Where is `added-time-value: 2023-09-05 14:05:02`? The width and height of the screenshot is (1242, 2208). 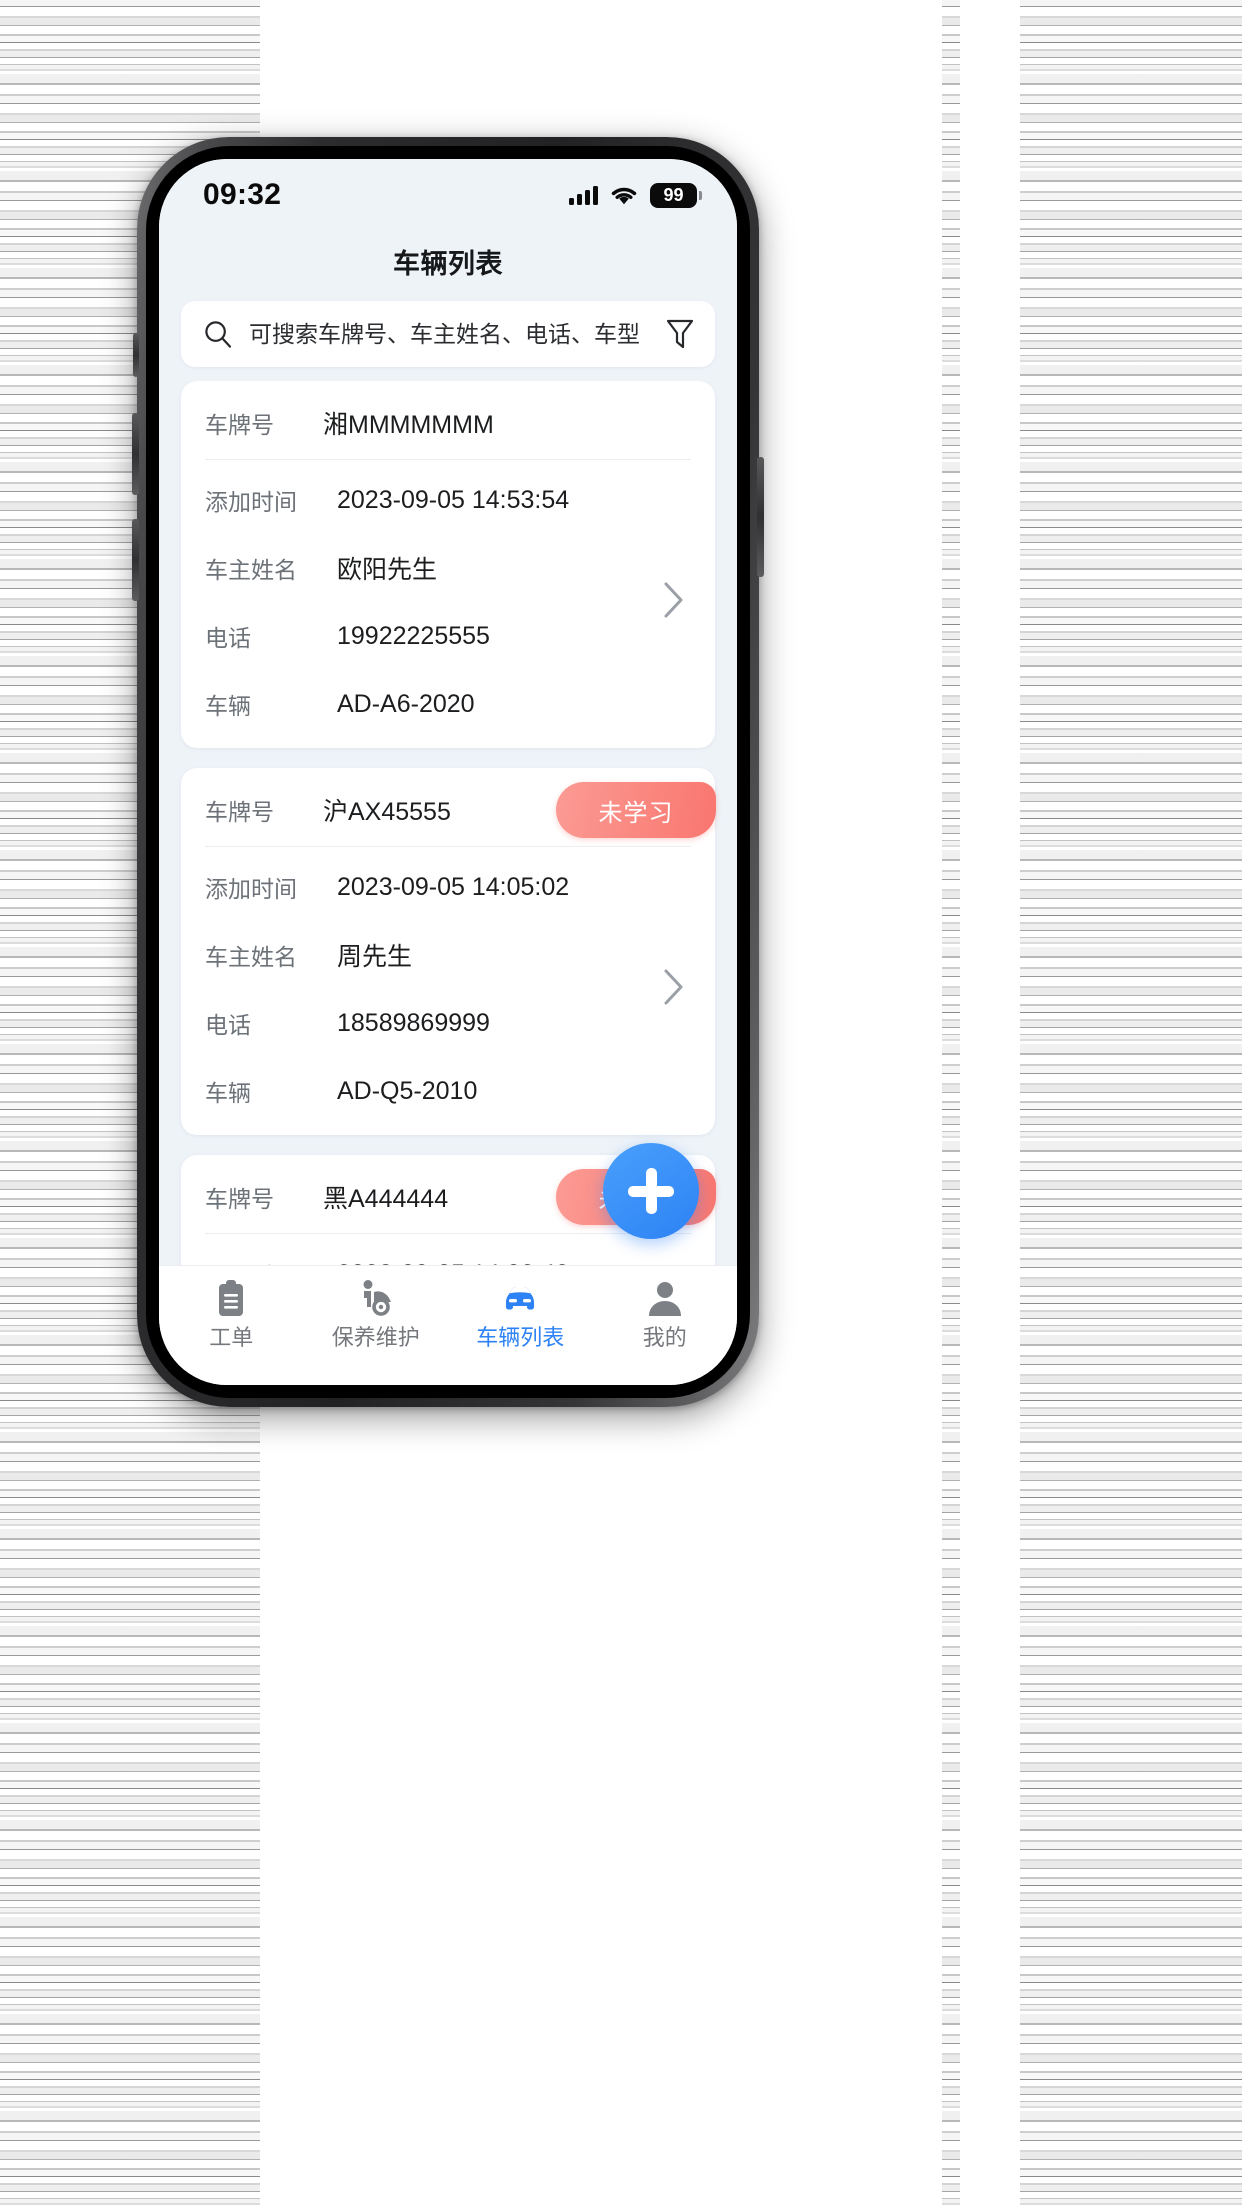 added-time-value: 2023-09-05 14:05:02 is located at coordinates (453, 886).